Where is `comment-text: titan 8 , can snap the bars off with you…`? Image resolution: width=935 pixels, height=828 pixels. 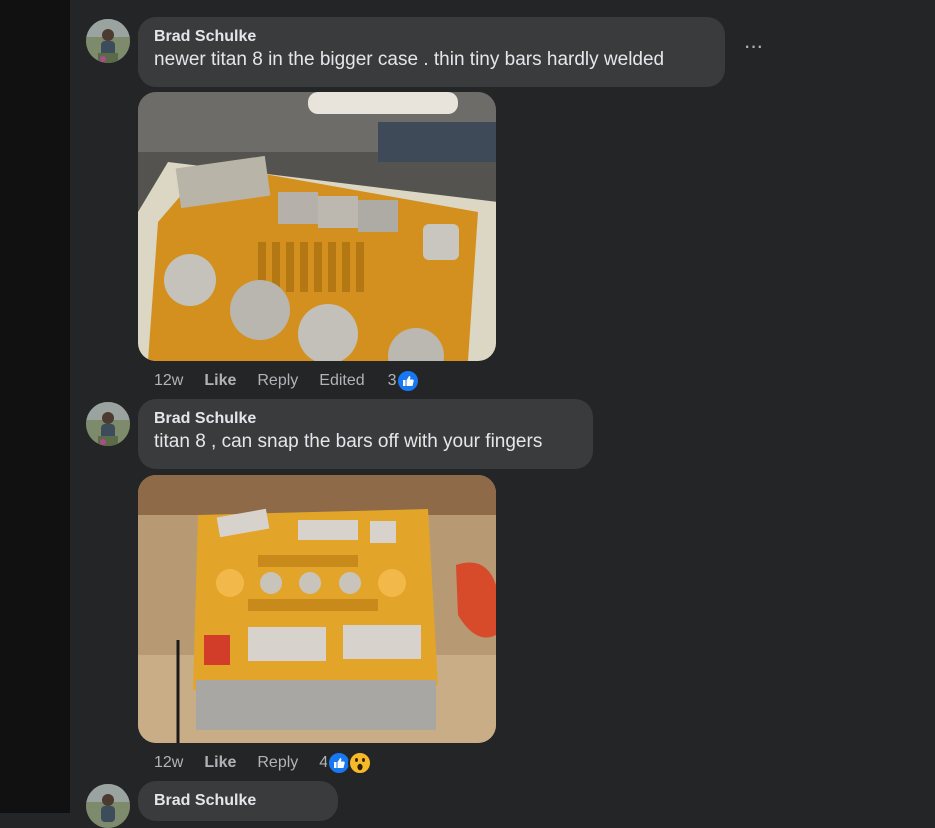
comment-text: titan 8 , can snap the bars off with you… is located at coordinates (348, 441).